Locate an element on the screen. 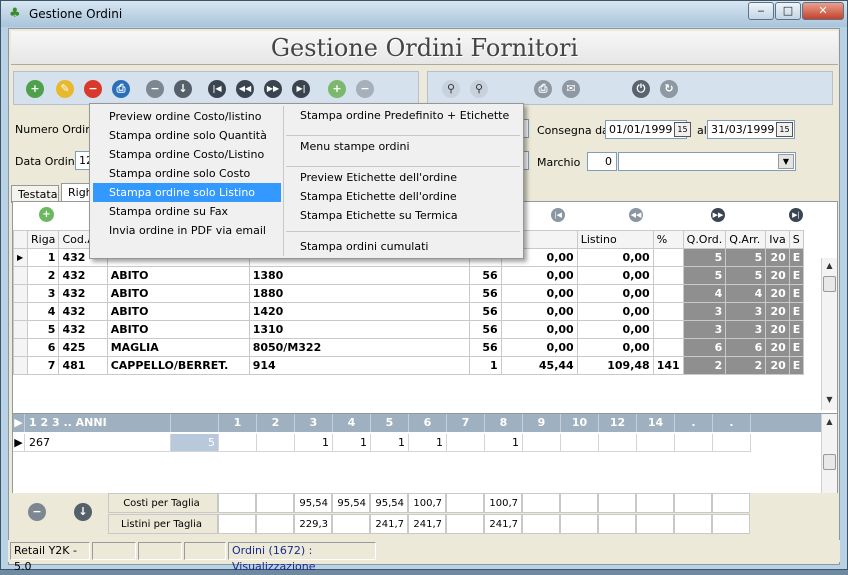  col-listino: Listino is located at coordinates (615, 239).